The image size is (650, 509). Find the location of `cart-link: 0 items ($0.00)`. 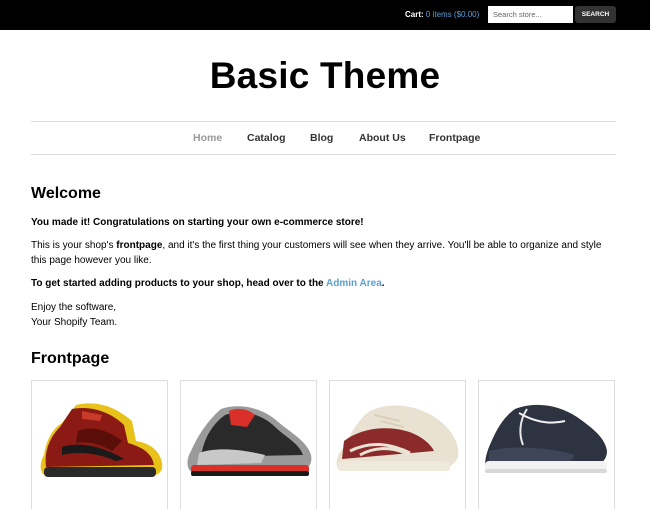

cart-link: 0 items ($0.00) is located at coordinates (452, 14).